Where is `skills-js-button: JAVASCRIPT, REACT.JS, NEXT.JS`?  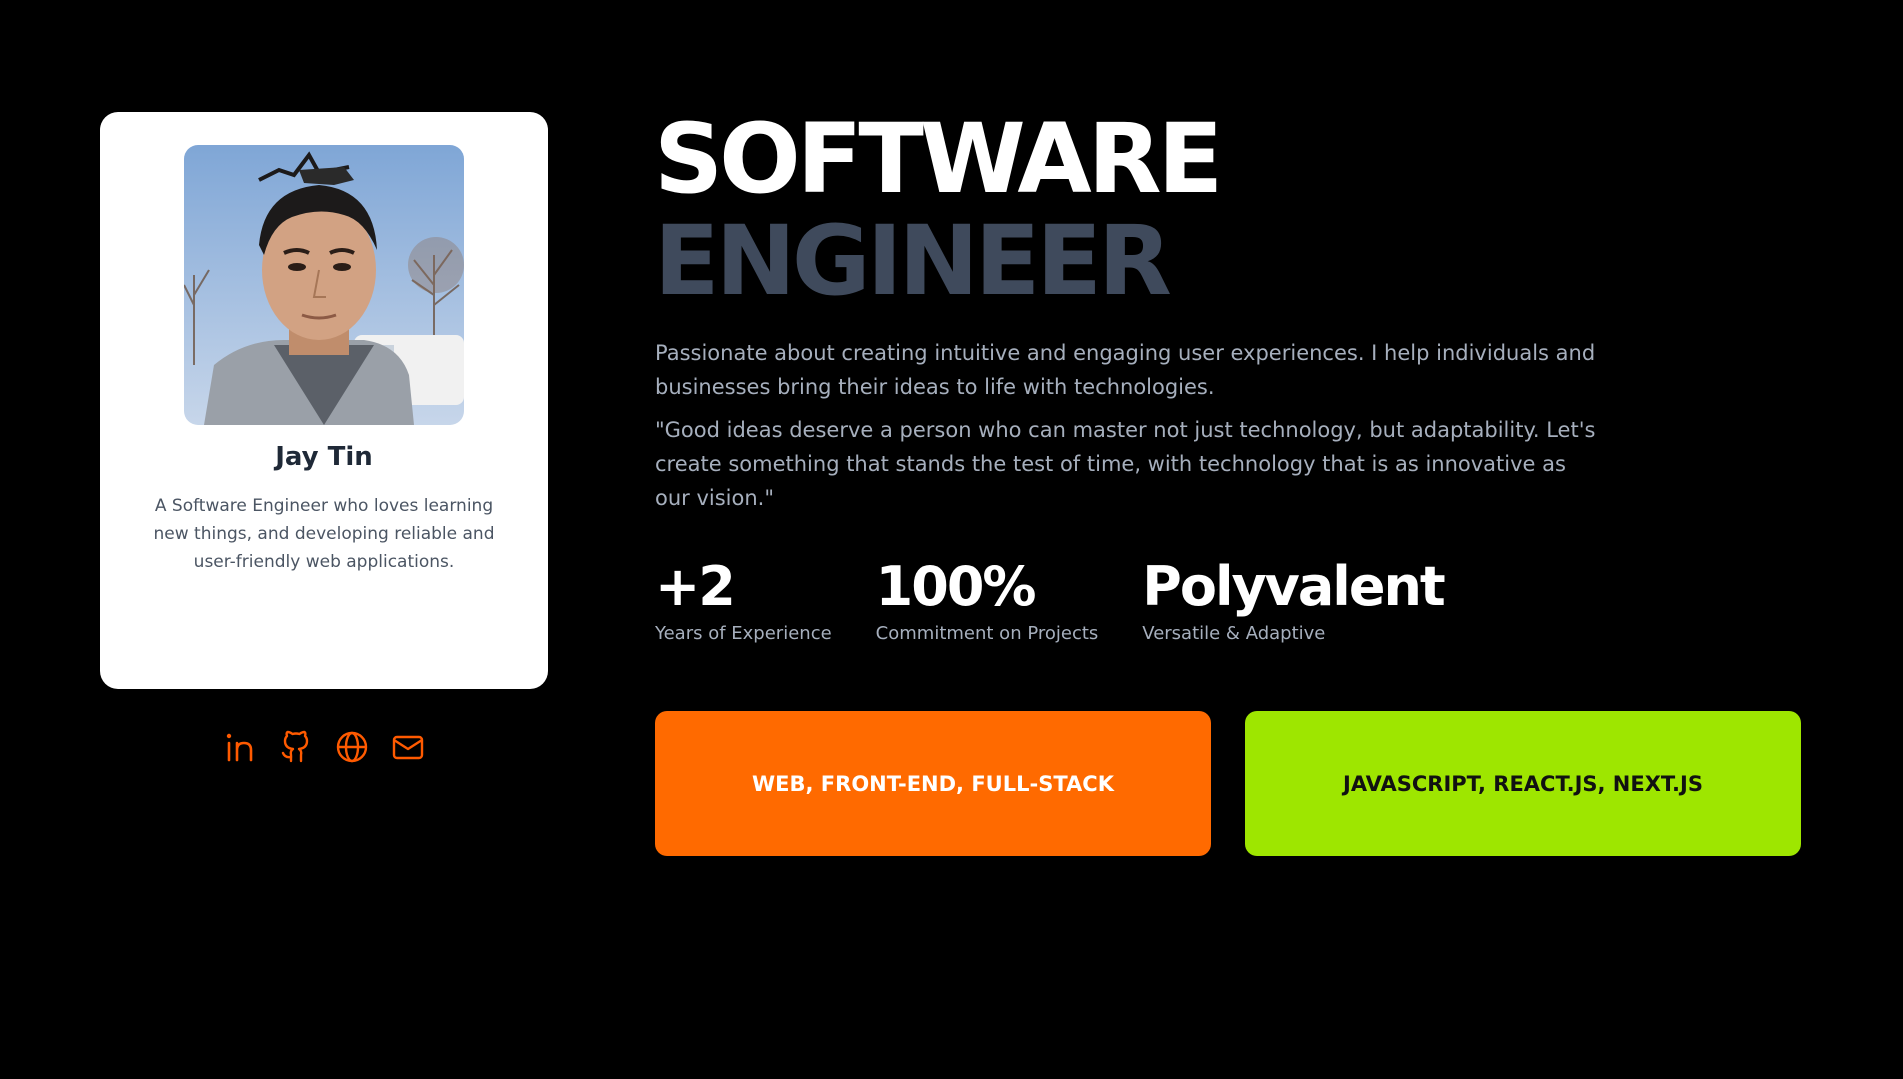
skills-js-button: JAVASCRIPT, REACT.JS, NEXT.JS is located at coordinates (1523, 783).